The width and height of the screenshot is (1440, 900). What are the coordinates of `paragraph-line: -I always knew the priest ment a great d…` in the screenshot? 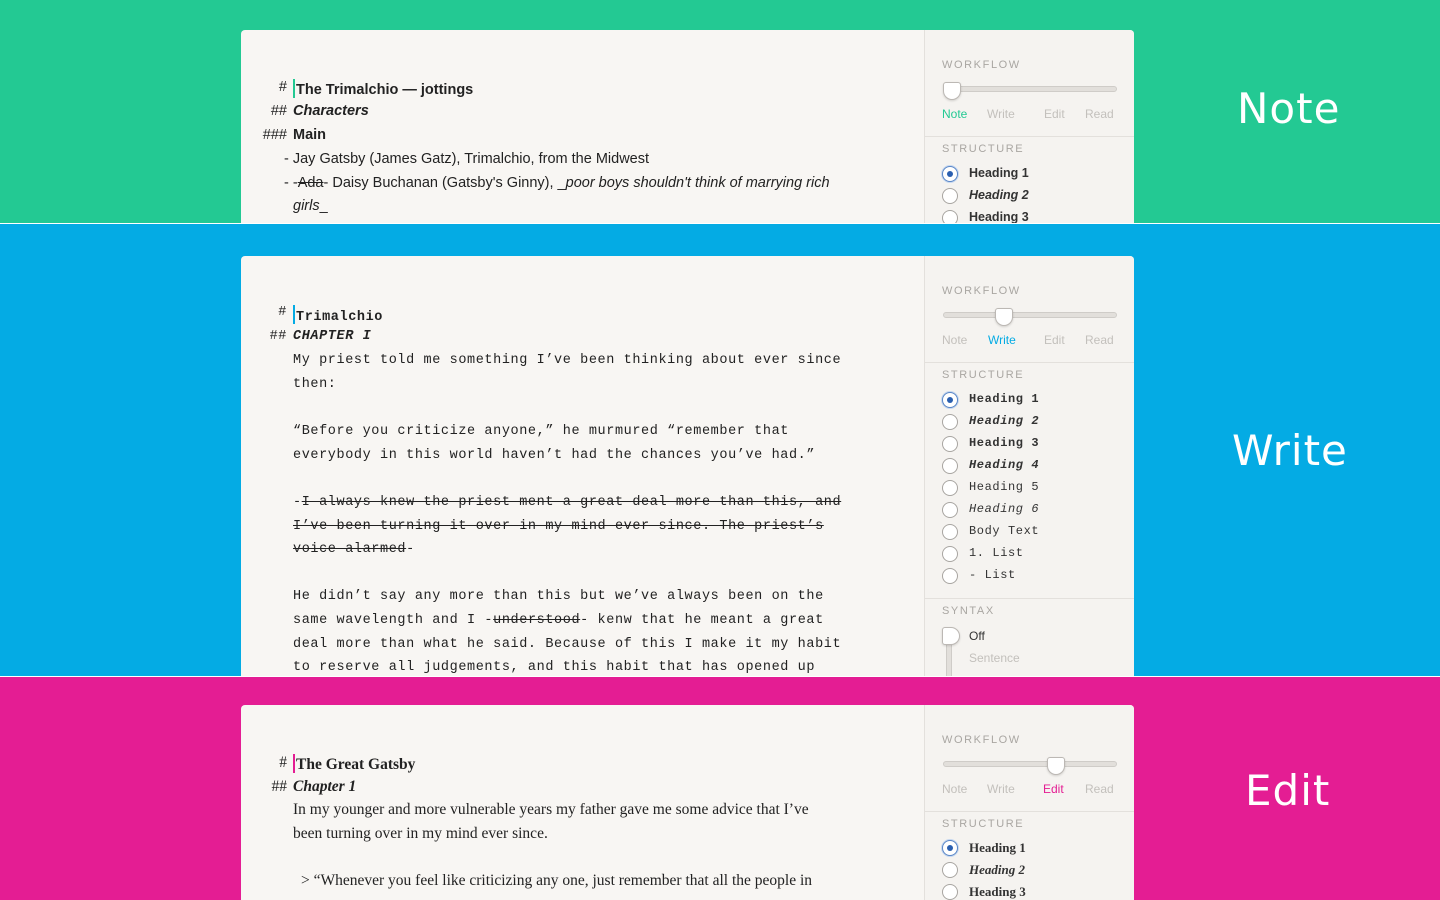 It's located at (578, 502).